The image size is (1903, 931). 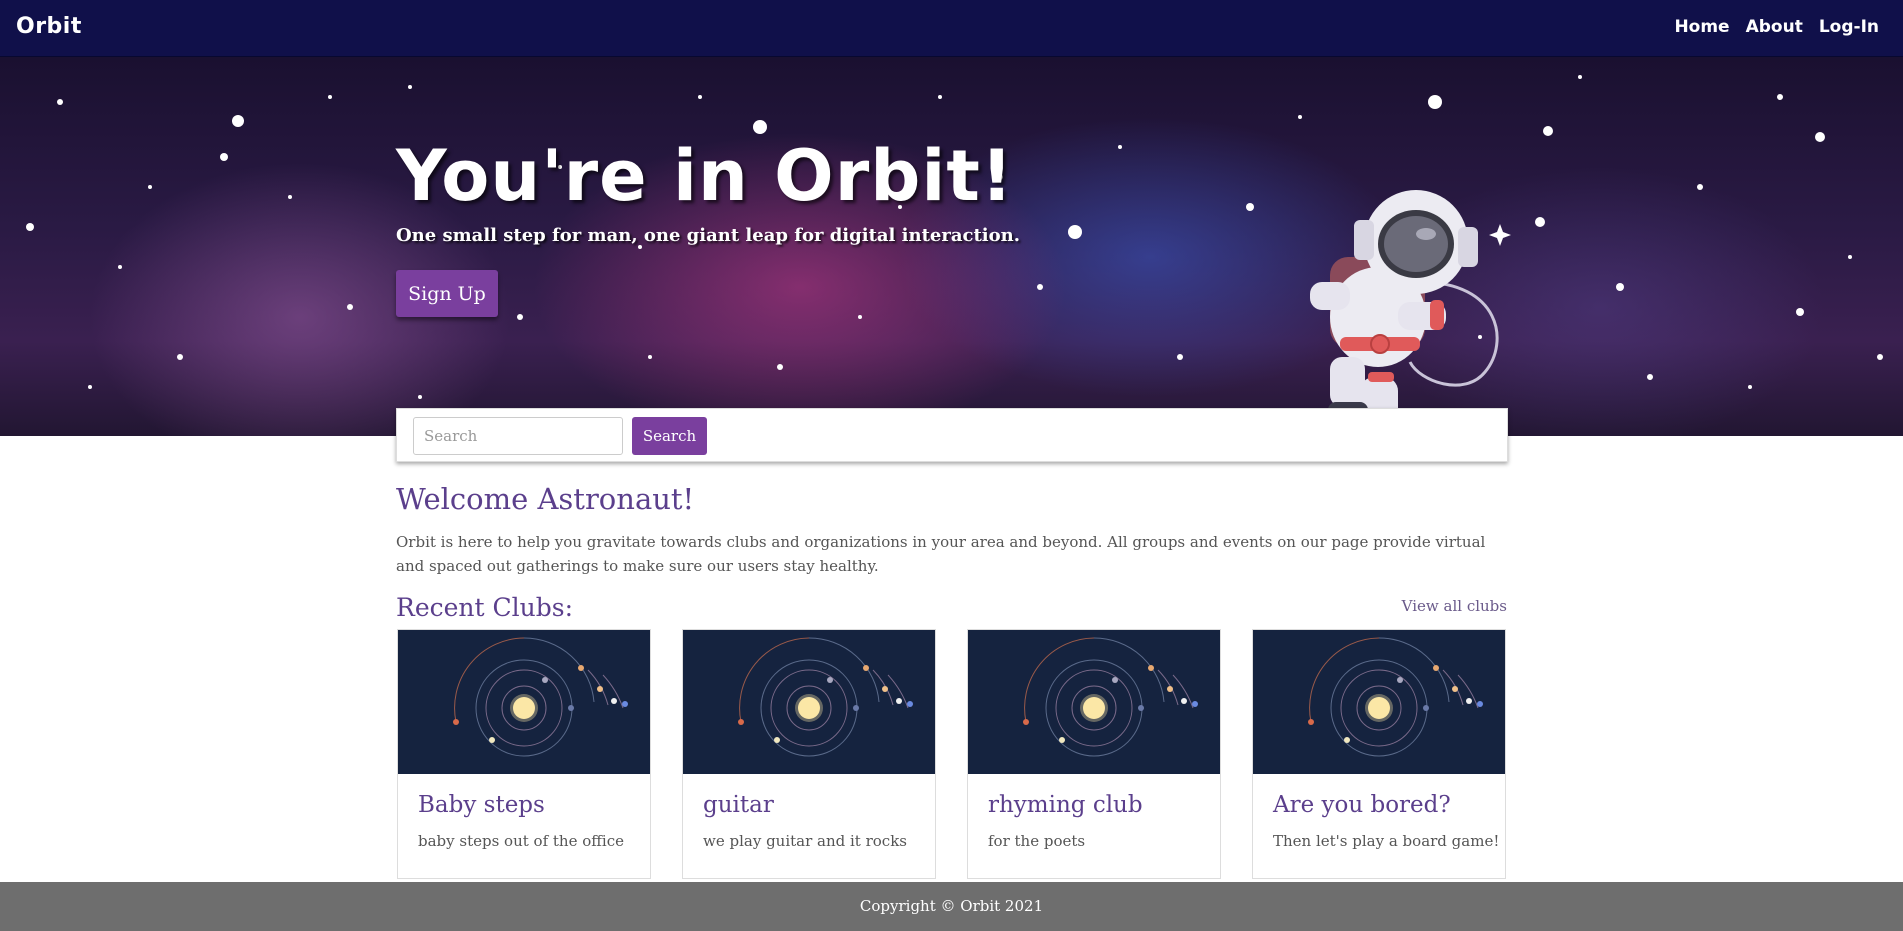 What do you see at coordinates (49, 26) in the screenshot?
I see `brand-logo: Orbit` at bounding box center [49, 26].